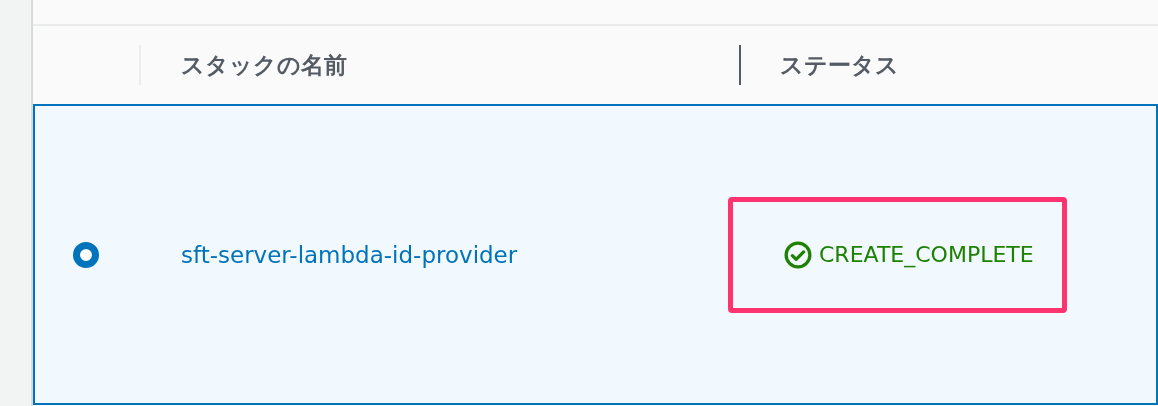 Image resolution: width=1158 pixels, height=406 pixels. I want to click on status-text: CREATE_COMPLETE, so click(926, 254).